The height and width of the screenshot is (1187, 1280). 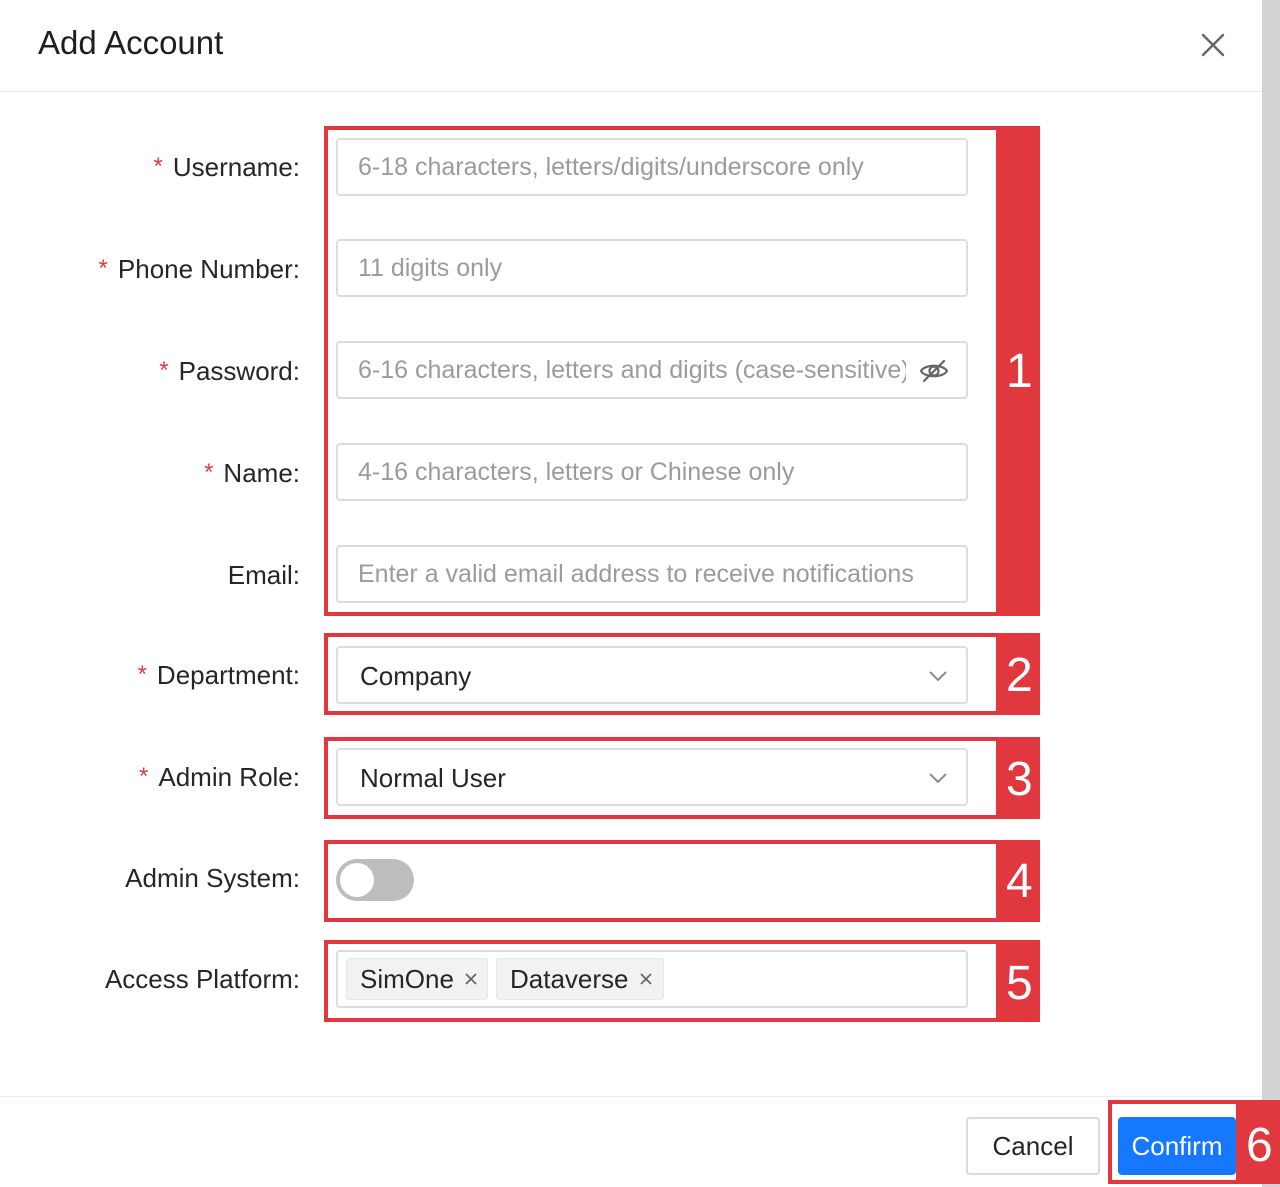 I want to click on platform-tag: SimOne, so click(x=417, y=979).